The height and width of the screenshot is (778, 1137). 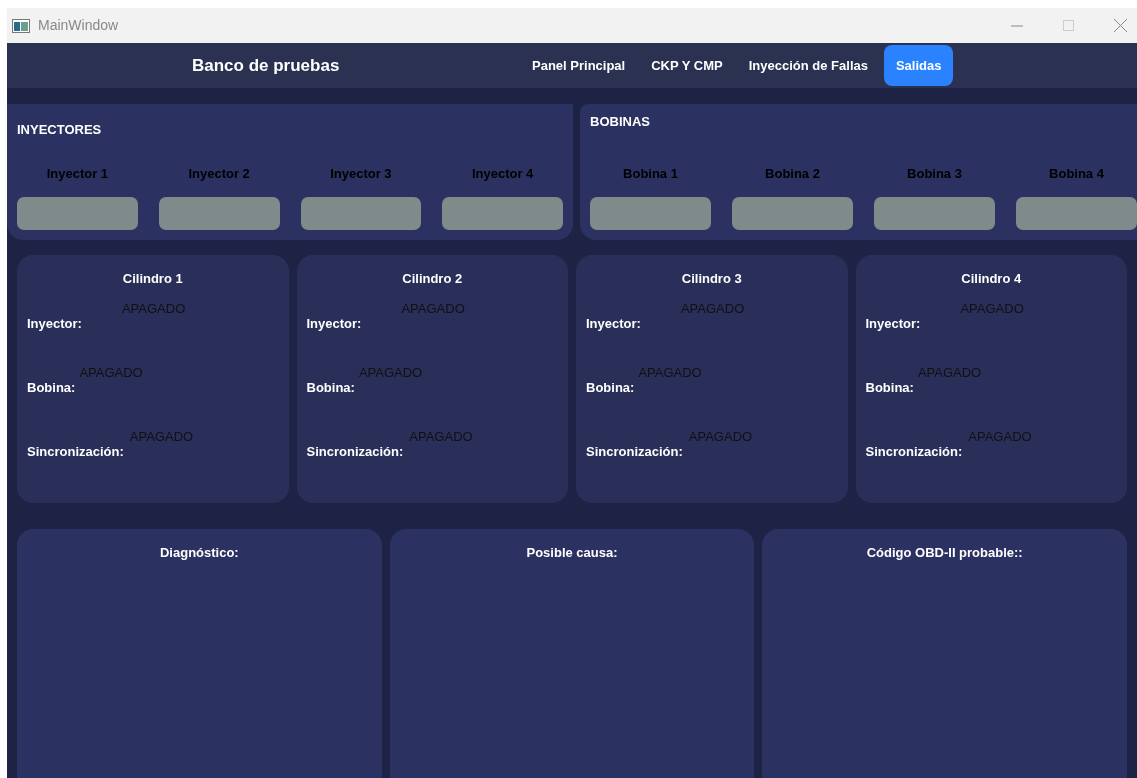 I want to click on card-title: Cilindro 2, so click(x=432, y=279).